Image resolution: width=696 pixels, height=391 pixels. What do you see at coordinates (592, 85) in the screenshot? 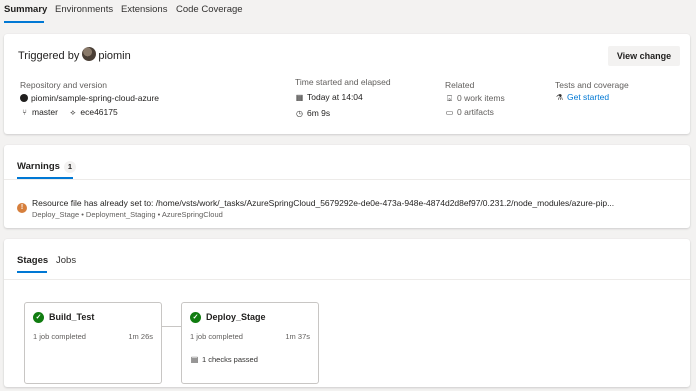
I see `tests-label: Tests and coverage` at bounding box center [592, 85].